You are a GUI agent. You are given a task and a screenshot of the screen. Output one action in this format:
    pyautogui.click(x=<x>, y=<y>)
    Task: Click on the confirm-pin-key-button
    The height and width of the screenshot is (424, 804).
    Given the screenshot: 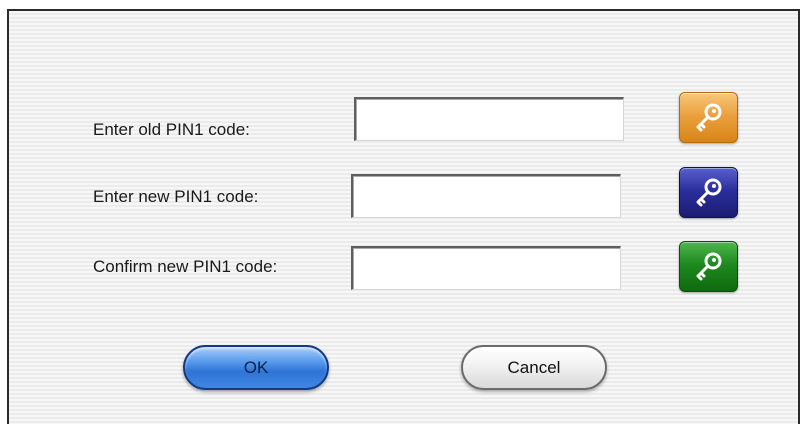 What is the action you would take?
    pyautogui.click(x=708, y=266)
    